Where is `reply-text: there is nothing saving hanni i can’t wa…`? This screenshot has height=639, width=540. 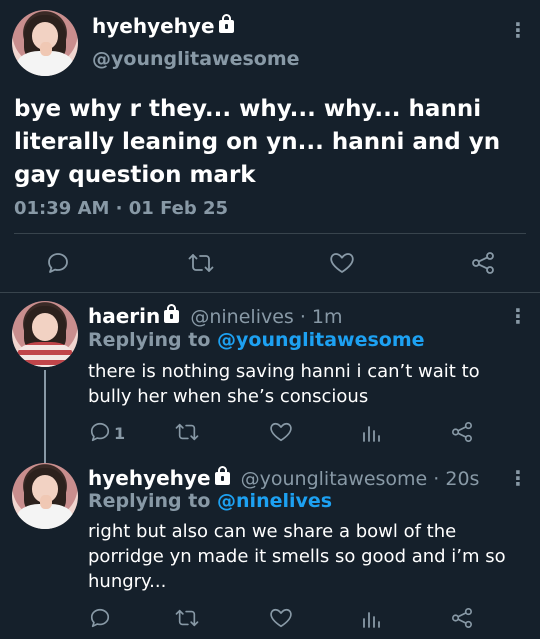 reply-text: there is nothing saving hanni i can’t wa… is located at coordinates (284, 384).